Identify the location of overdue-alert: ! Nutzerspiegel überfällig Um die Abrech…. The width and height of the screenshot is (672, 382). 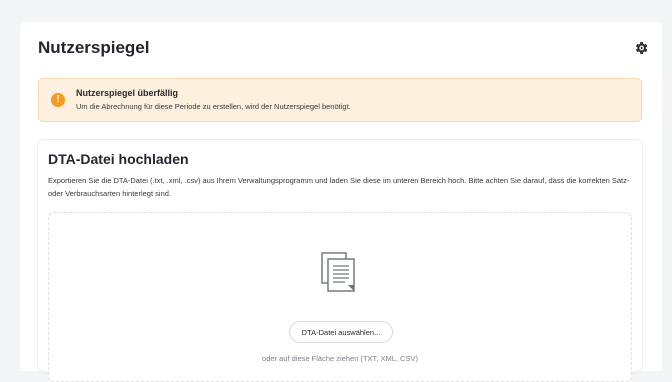
(340, 100).